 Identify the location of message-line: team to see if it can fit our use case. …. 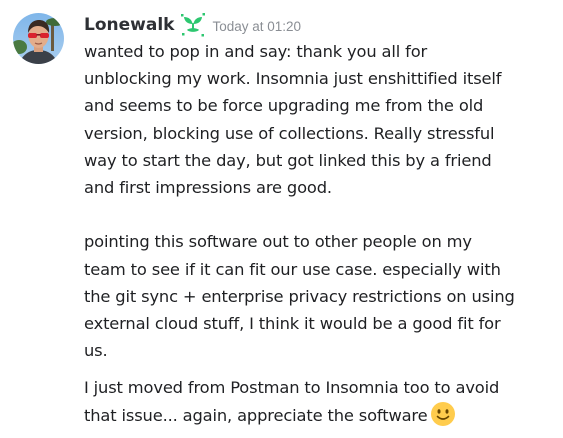
(292, 269).